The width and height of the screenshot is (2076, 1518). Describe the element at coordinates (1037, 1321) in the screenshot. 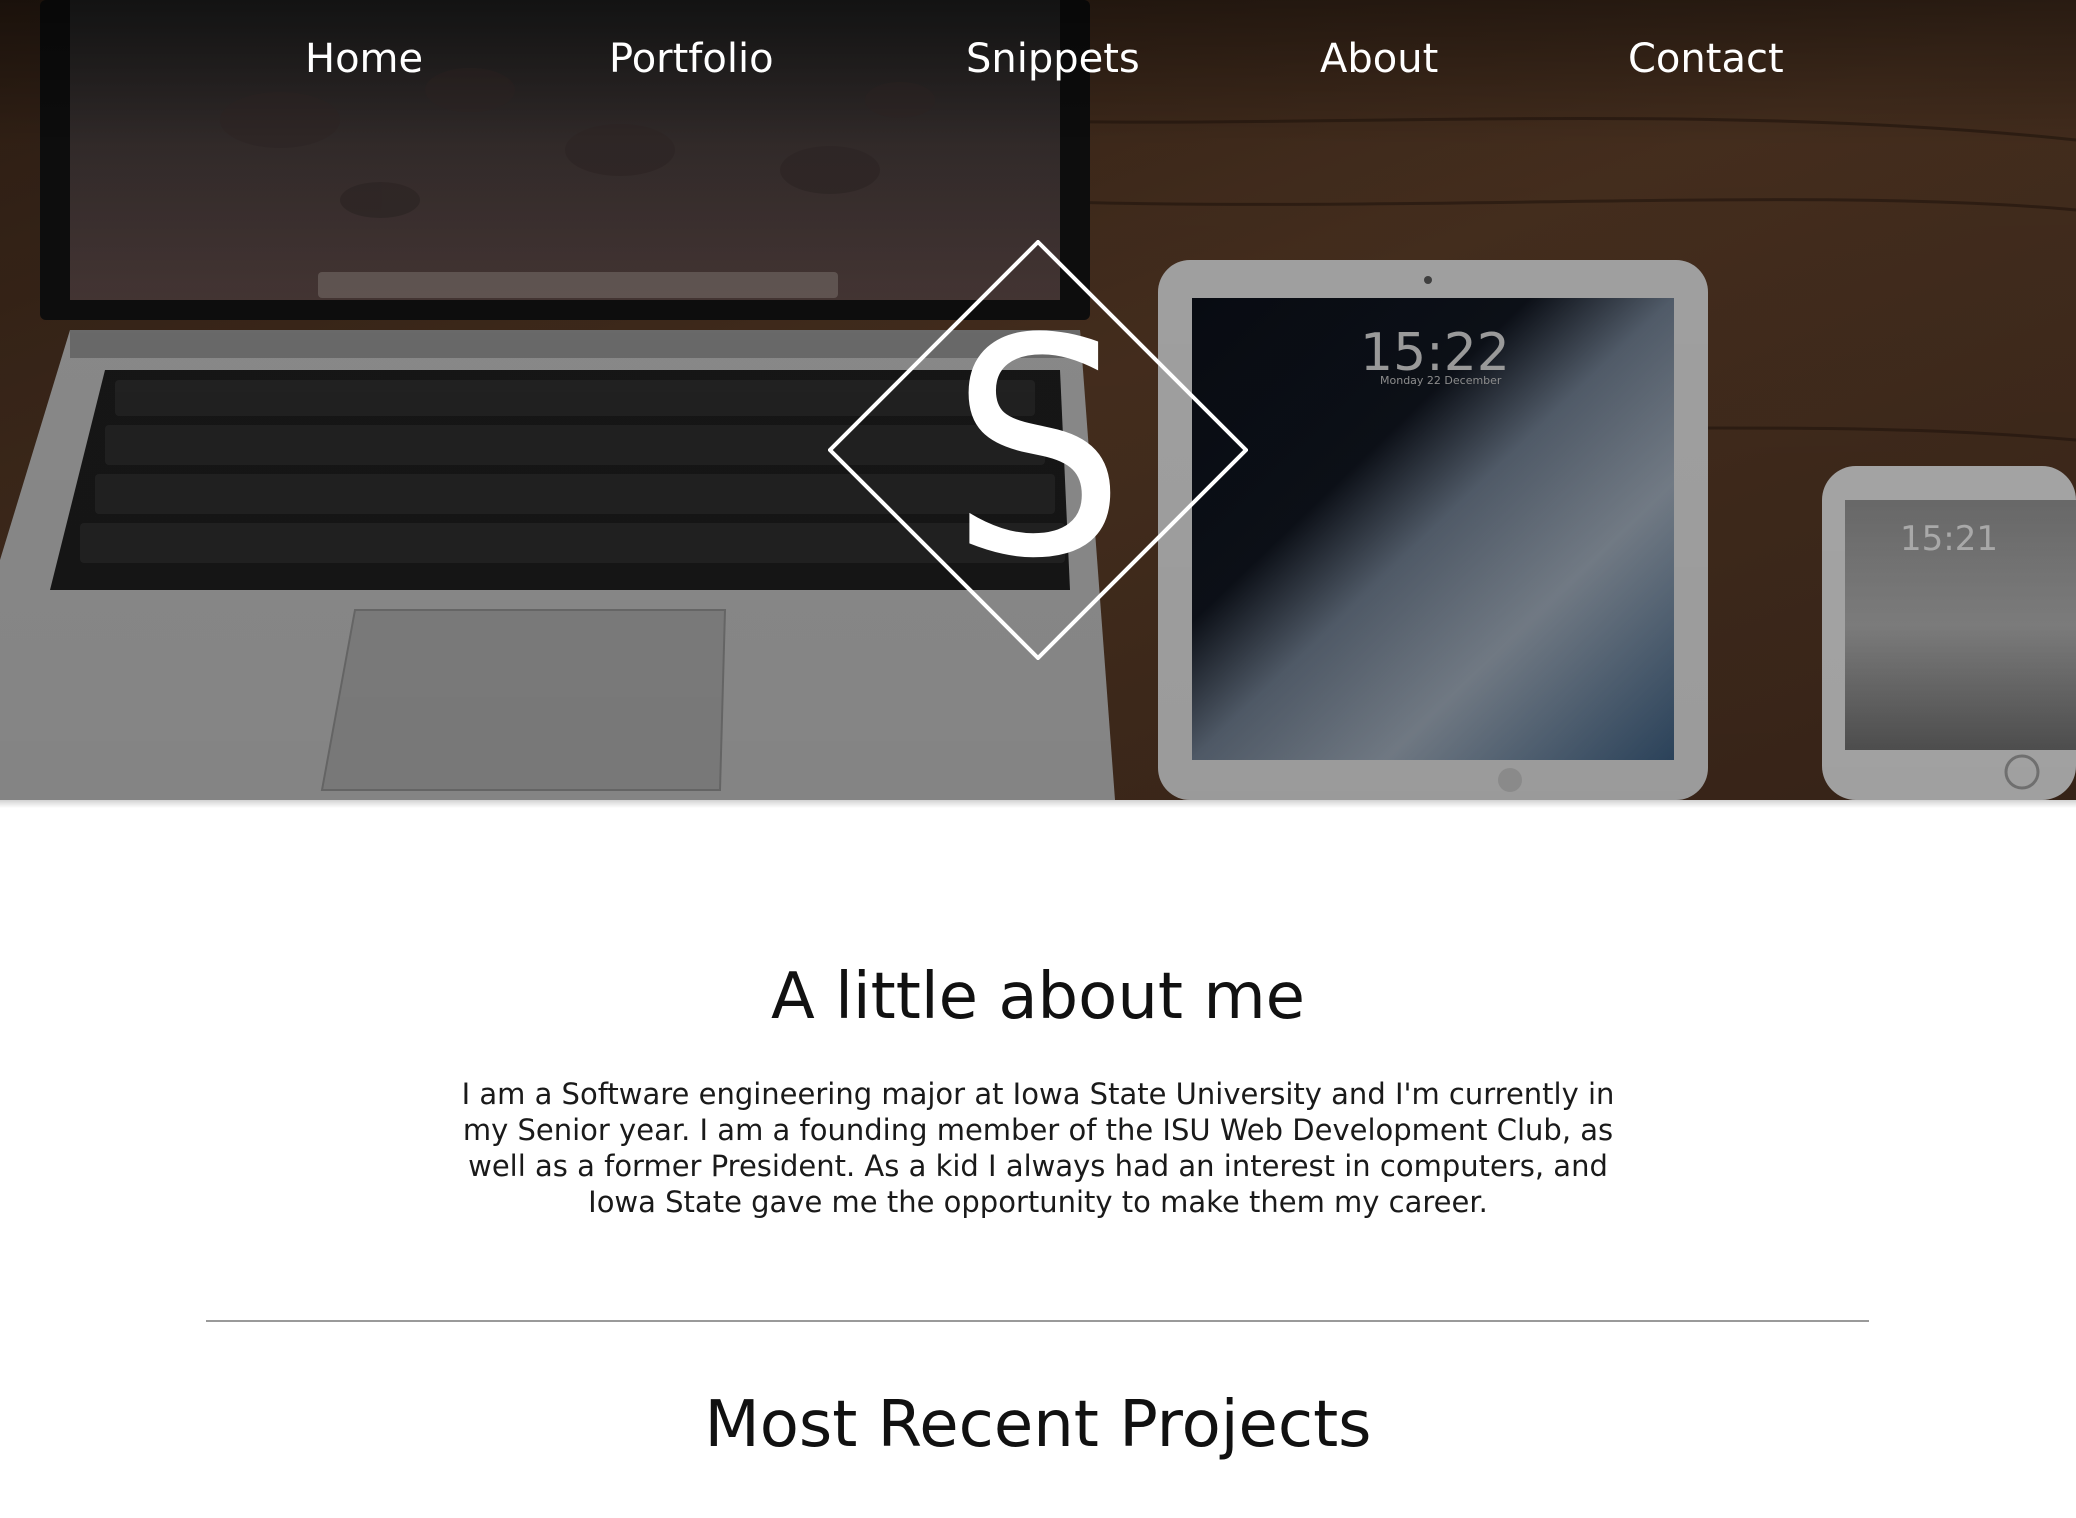

I see `section-divider` at that location.